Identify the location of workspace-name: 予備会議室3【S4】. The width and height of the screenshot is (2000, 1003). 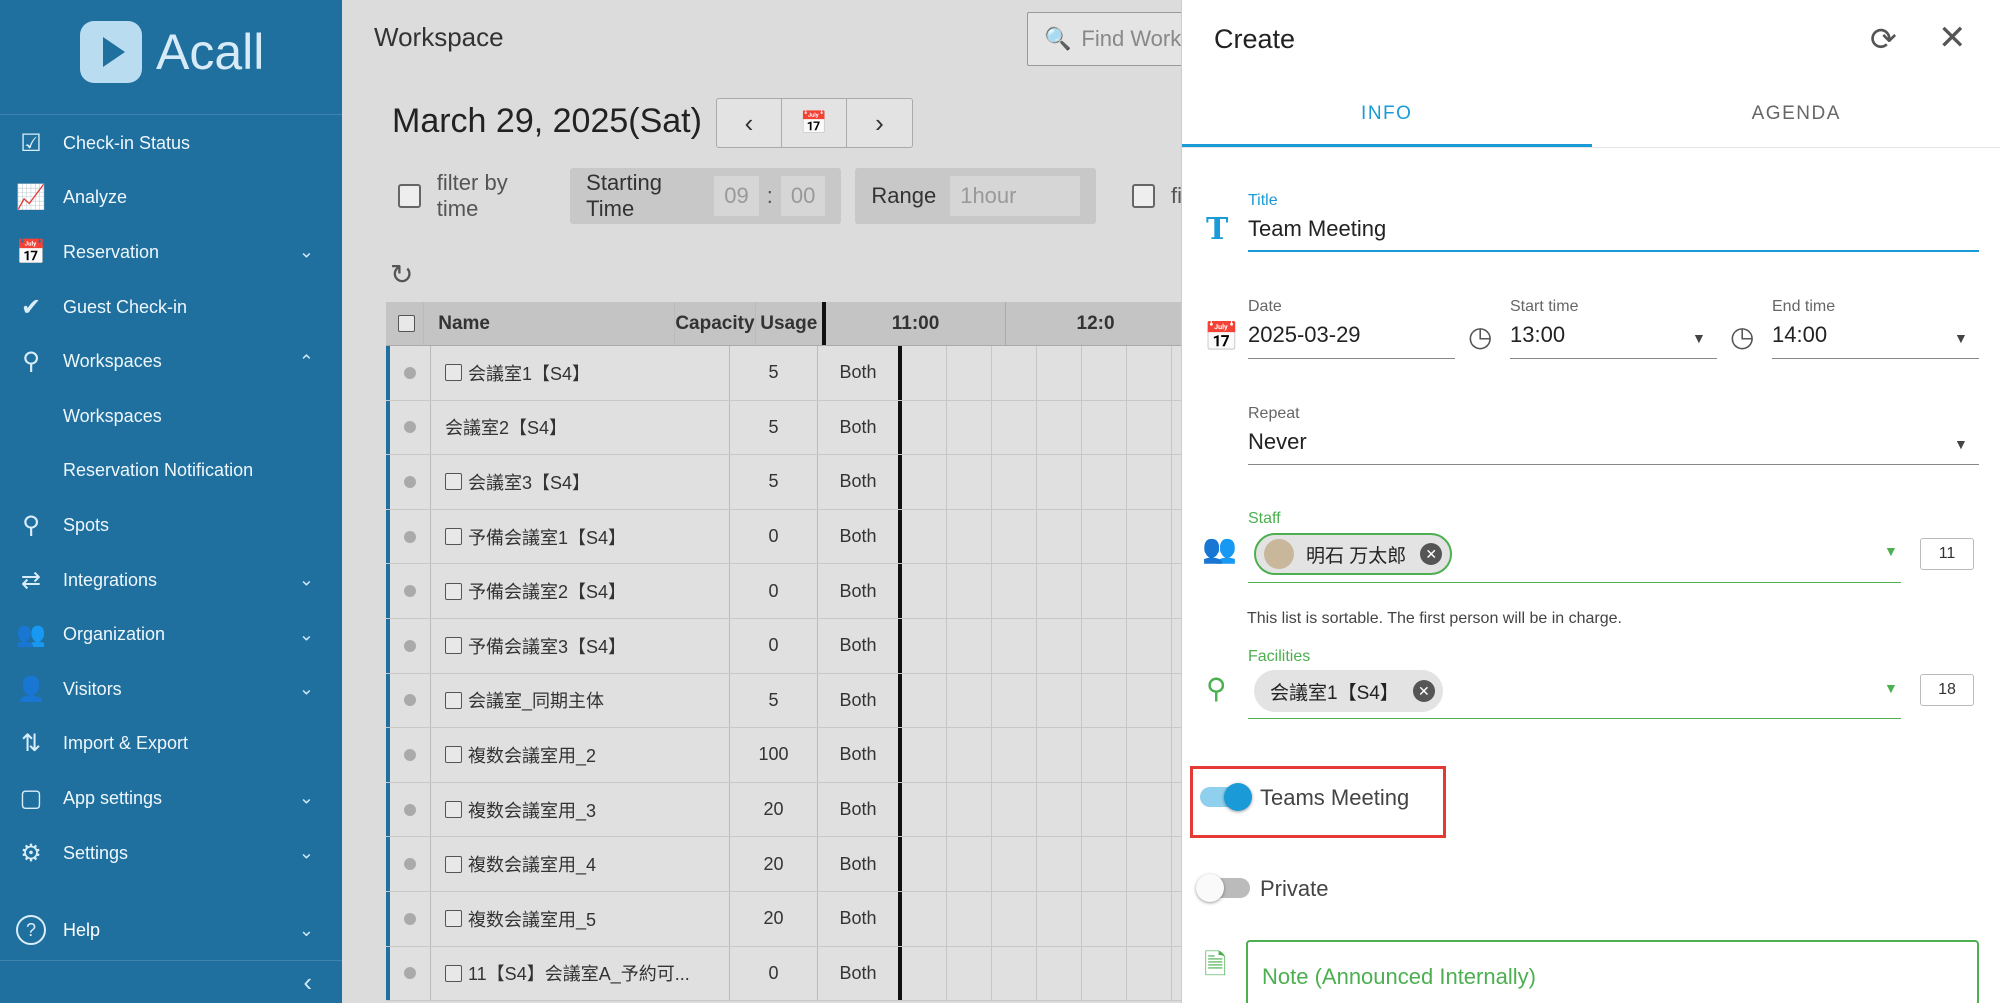
(547, 646).